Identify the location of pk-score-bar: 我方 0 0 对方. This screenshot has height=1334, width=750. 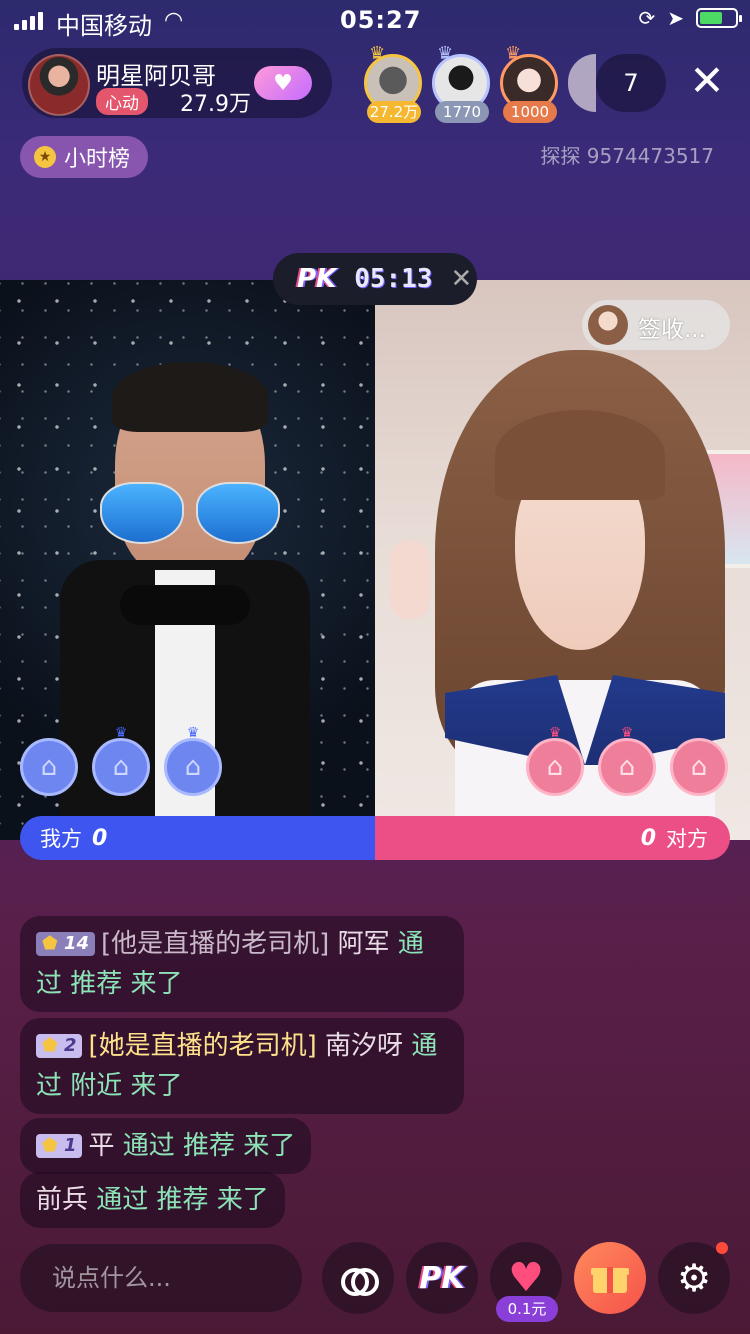
(375, 838).